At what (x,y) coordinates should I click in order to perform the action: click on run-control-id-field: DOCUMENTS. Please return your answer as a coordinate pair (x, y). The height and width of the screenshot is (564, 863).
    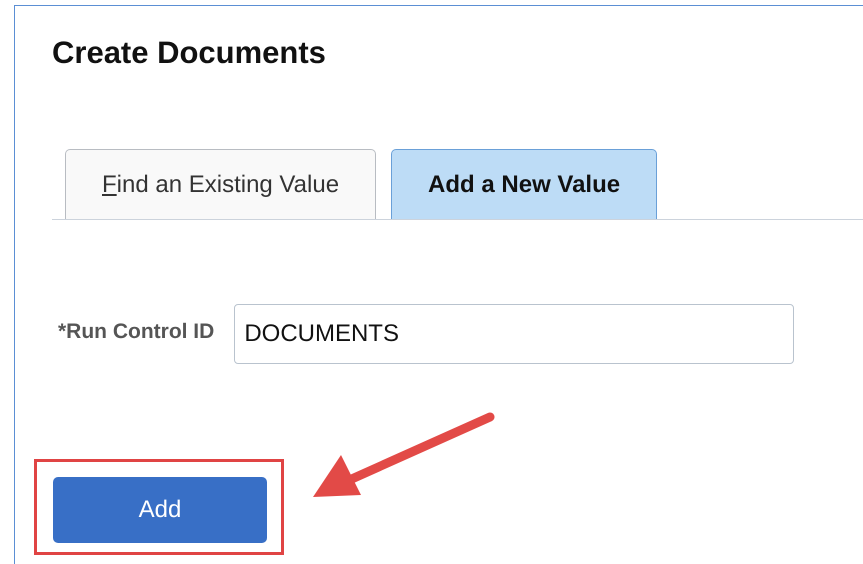
    Looking at the image, I should click on (514, 334).